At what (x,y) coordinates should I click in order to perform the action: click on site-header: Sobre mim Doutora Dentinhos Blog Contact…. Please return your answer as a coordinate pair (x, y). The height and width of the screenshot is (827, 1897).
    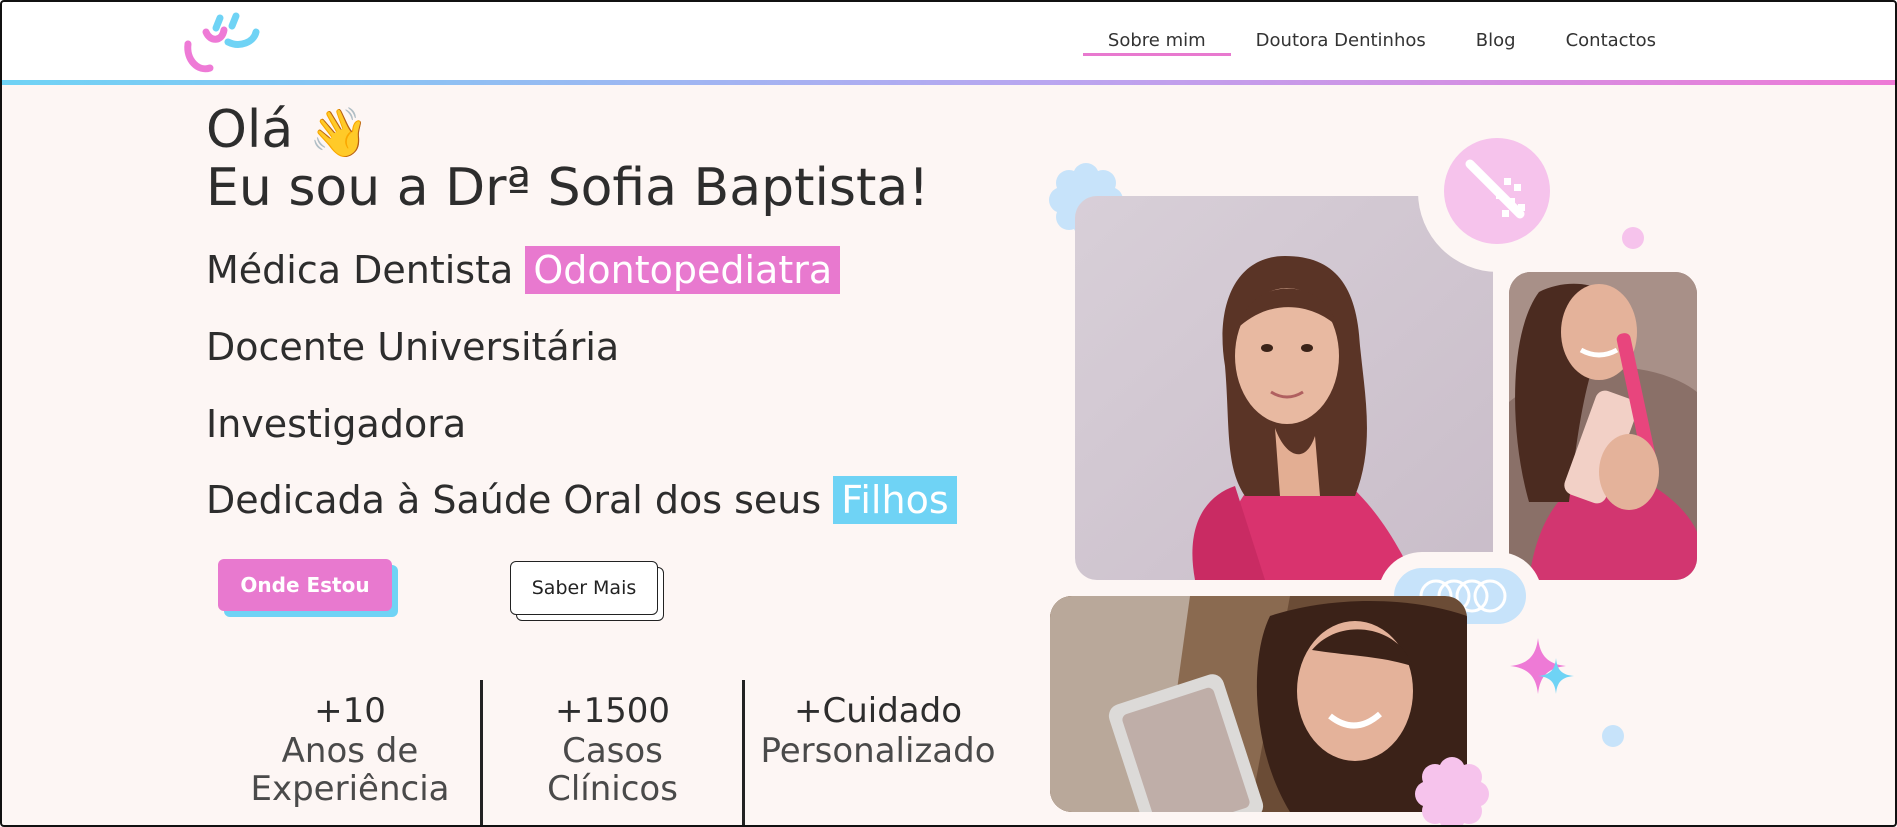
    Looking at the image, I should click on (948, 40).